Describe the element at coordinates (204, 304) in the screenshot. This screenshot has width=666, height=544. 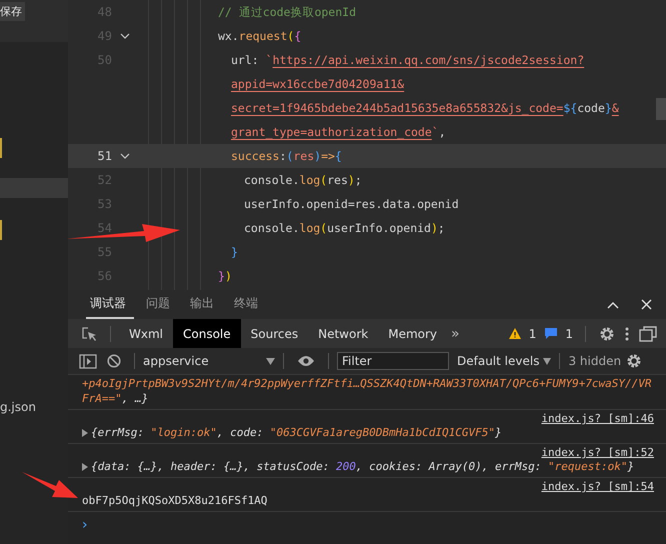
I see `panel-tab: 输出` at that location.